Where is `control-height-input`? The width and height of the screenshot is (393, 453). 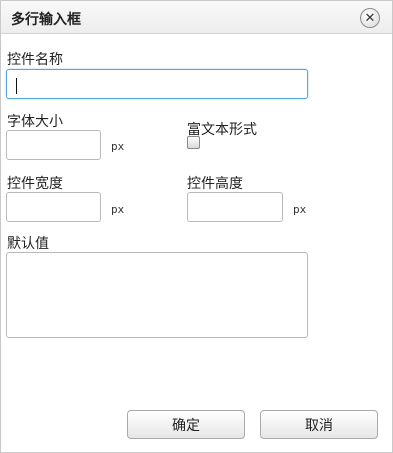
control-height-input is located at coordinates (235, 207).